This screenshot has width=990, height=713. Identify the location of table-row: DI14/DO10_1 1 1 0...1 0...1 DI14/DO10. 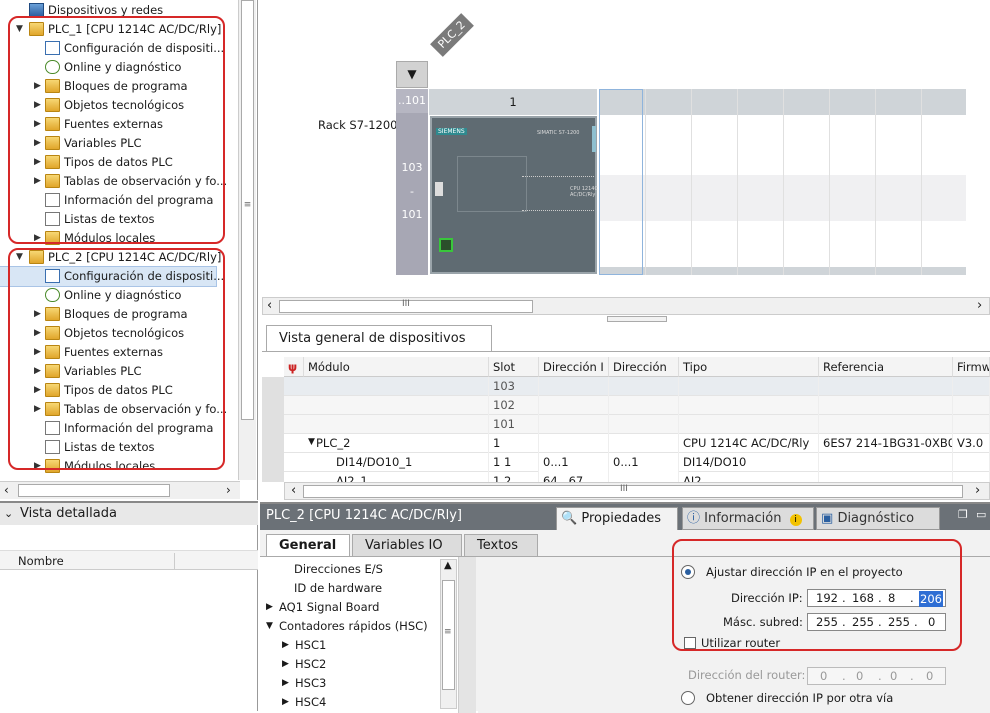
(626, 462).